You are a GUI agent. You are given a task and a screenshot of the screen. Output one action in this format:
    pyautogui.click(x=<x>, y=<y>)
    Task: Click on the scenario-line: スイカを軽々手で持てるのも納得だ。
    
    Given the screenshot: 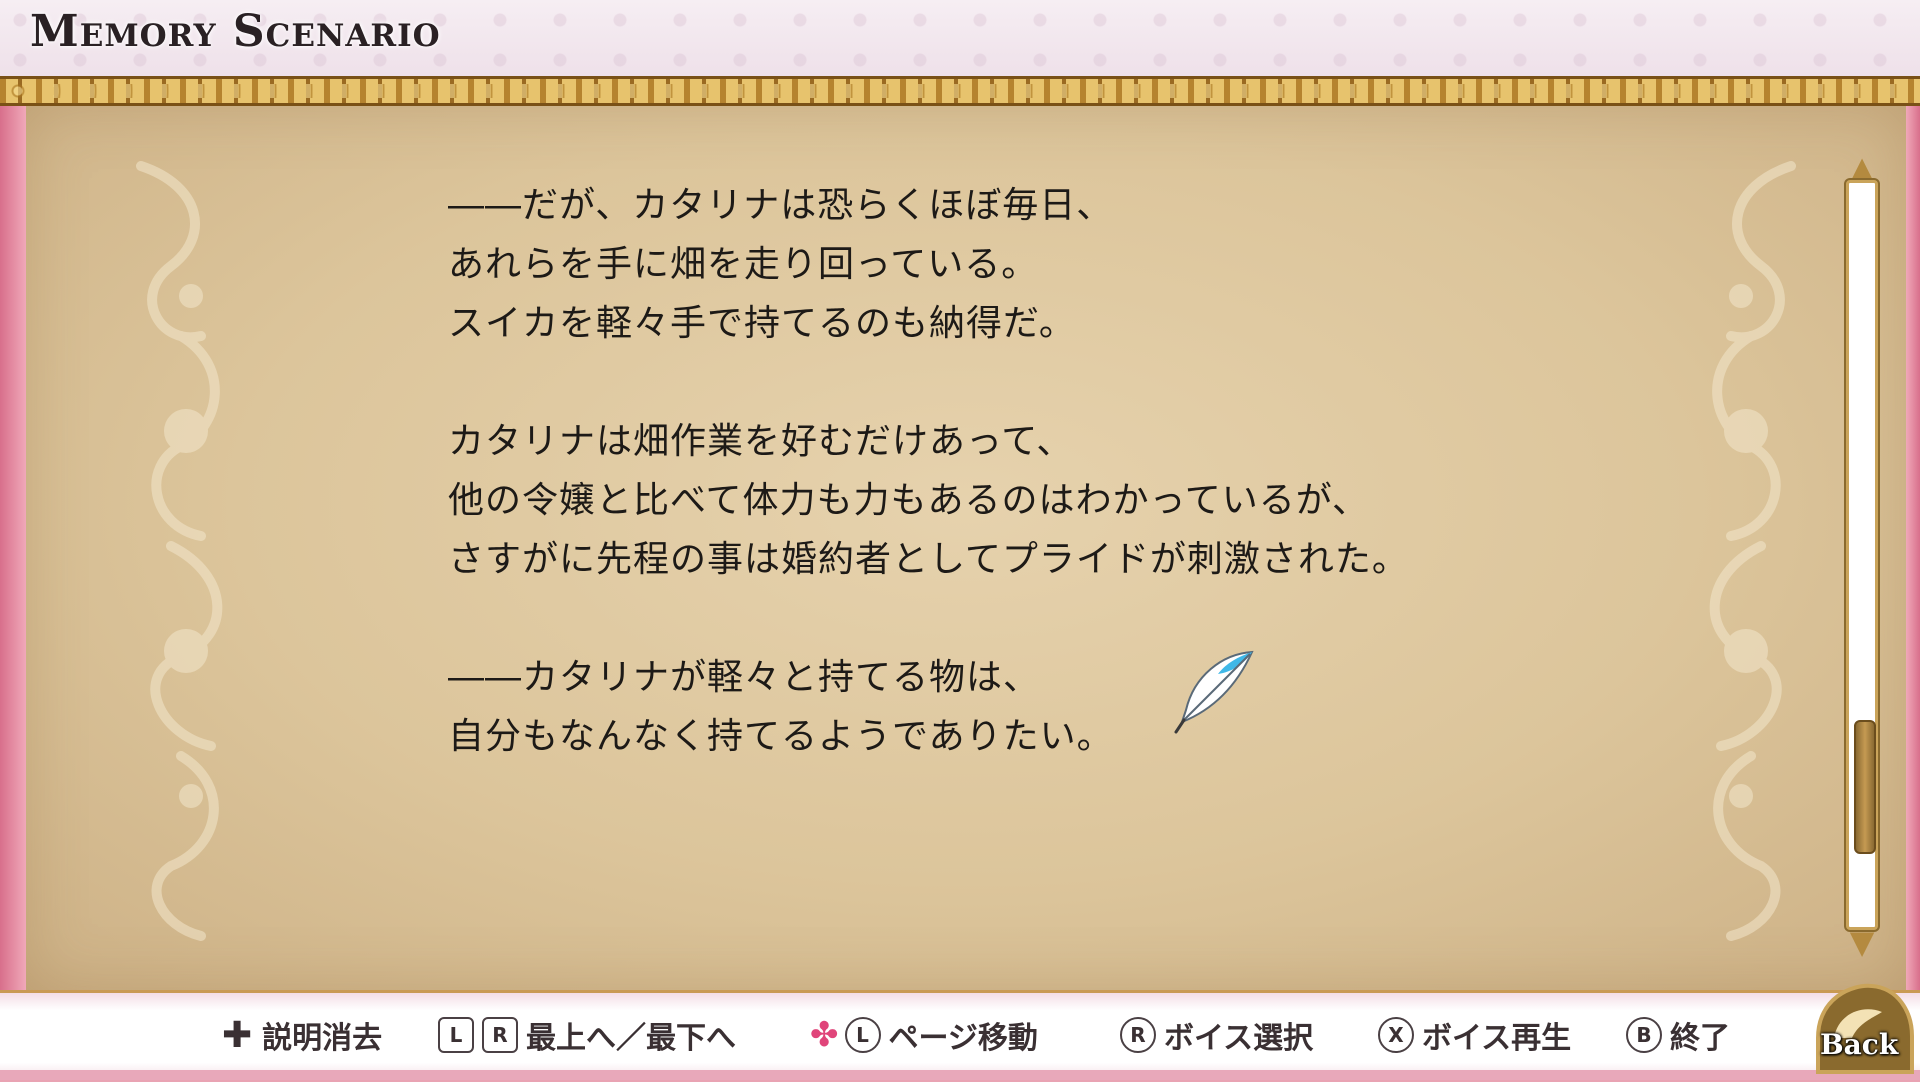 What is the action you would take?
    pyautogui.click(x=762, y=323)
    